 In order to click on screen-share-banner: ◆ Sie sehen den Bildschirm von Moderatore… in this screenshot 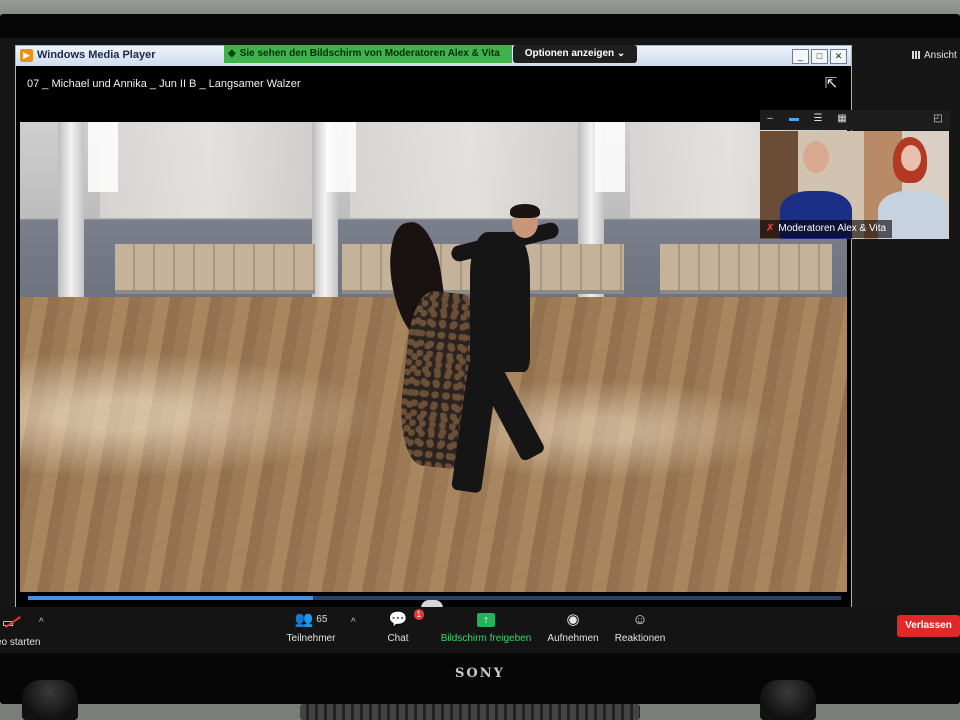, I will do `click(368, 54)`.